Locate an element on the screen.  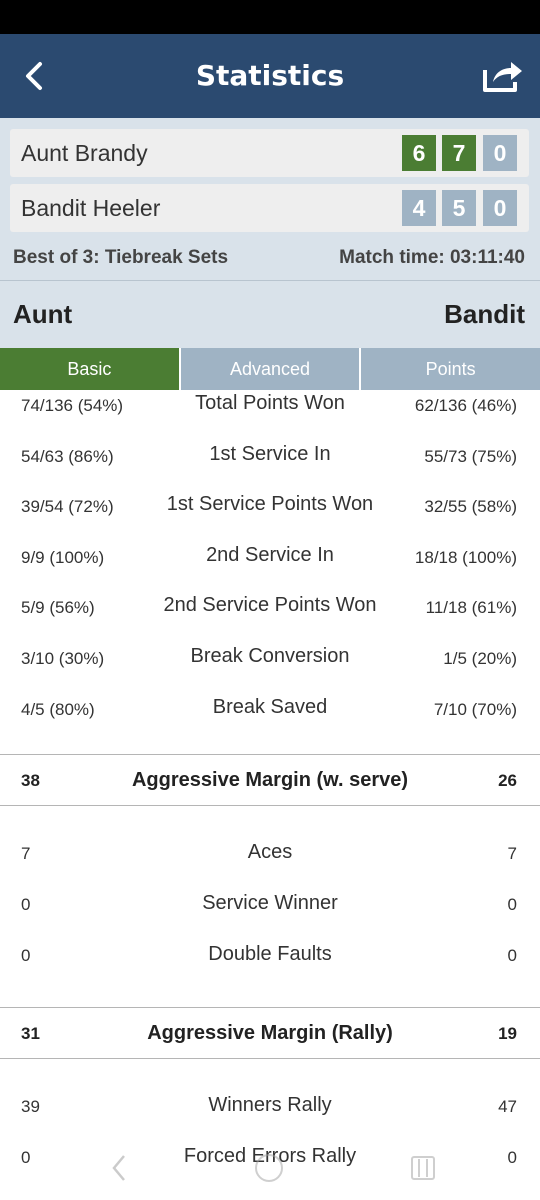
stat-right-value: 7 is located at coordinates (512, 853).